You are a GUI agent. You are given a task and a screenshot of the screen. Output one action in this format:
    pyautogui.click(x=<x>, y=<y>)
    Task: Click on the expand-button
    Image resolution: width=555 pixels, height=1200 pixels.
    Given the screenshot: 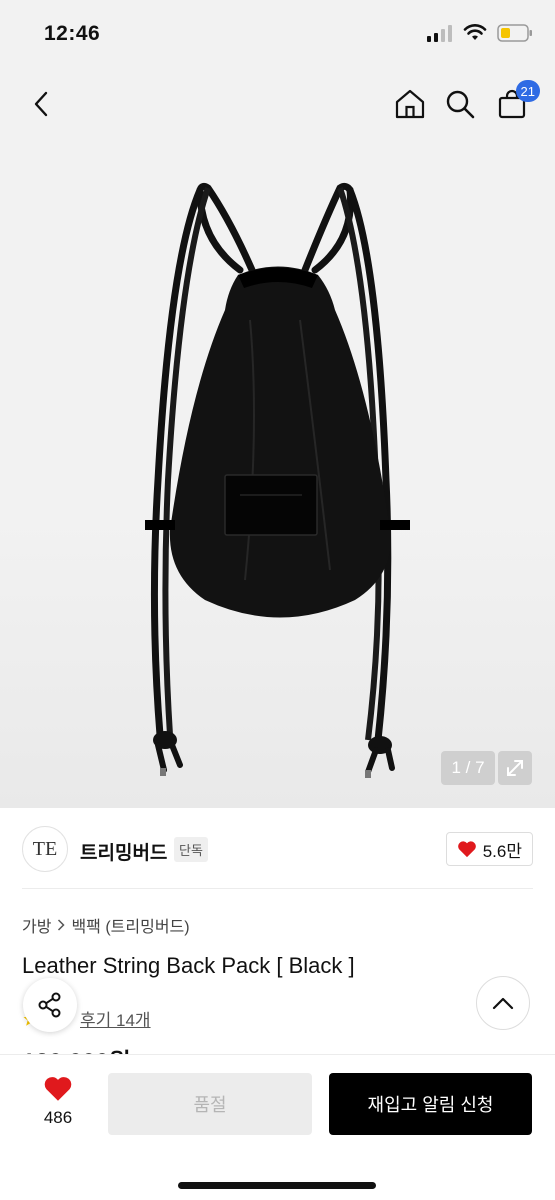 What is the action you would take?
    pyautogui.click(x=515, y=768)
    